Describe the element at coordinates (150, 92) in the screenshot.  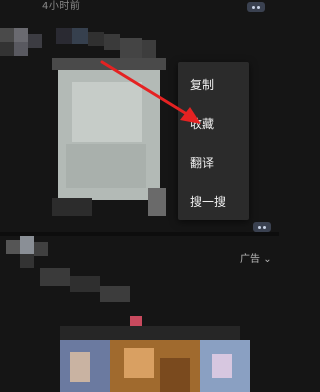
I see `red-arrow-icon` at that location.